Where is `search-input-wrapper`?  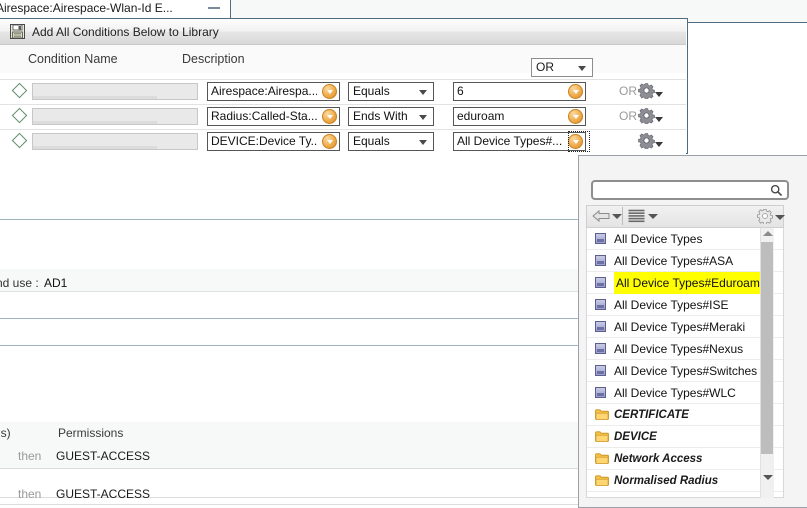
search-input-wrapper is located at coordinates (690, 190).